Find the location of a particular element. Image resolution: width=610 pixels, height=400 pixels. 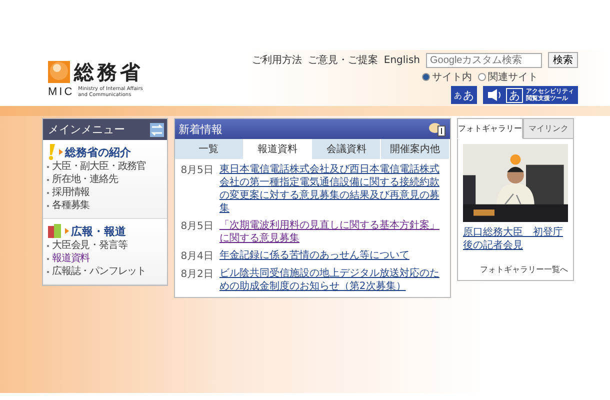

header-link: English is located at coordinates (402, 60).